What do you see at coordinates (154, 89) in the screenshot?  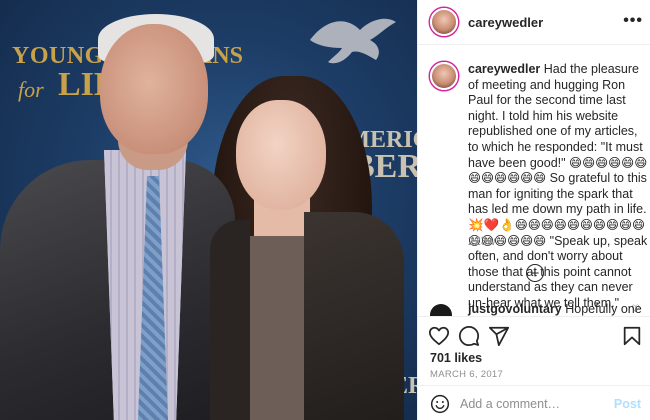 I see `man-face` at bounding box center [154, 89].